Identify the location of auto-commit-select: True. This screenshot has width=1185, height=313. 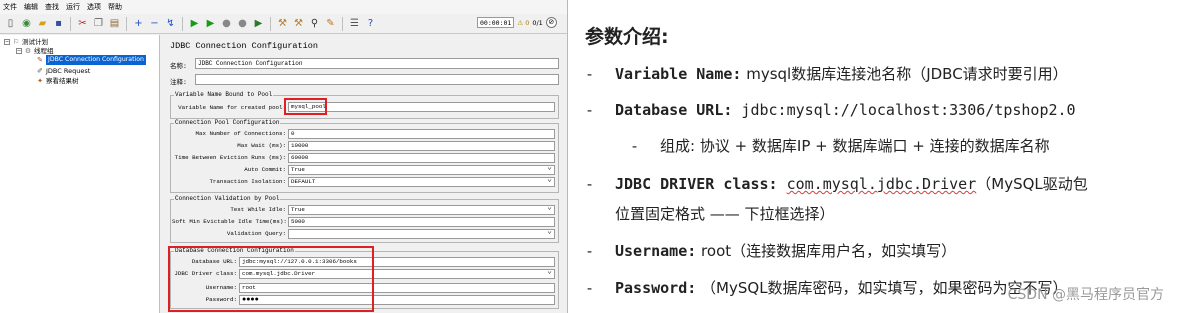
(421, 170).